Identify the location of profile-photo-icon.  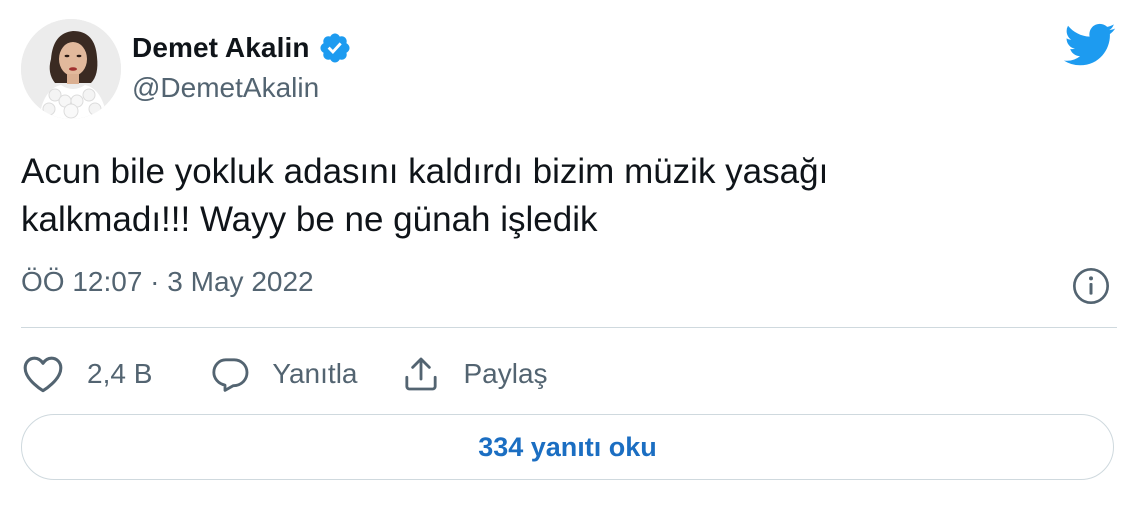
(71, 69).